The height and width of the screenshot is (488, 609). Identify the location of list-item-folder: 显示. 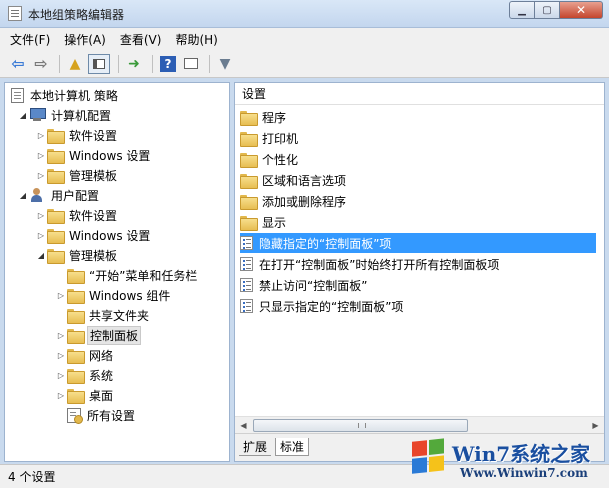
(418, 222).